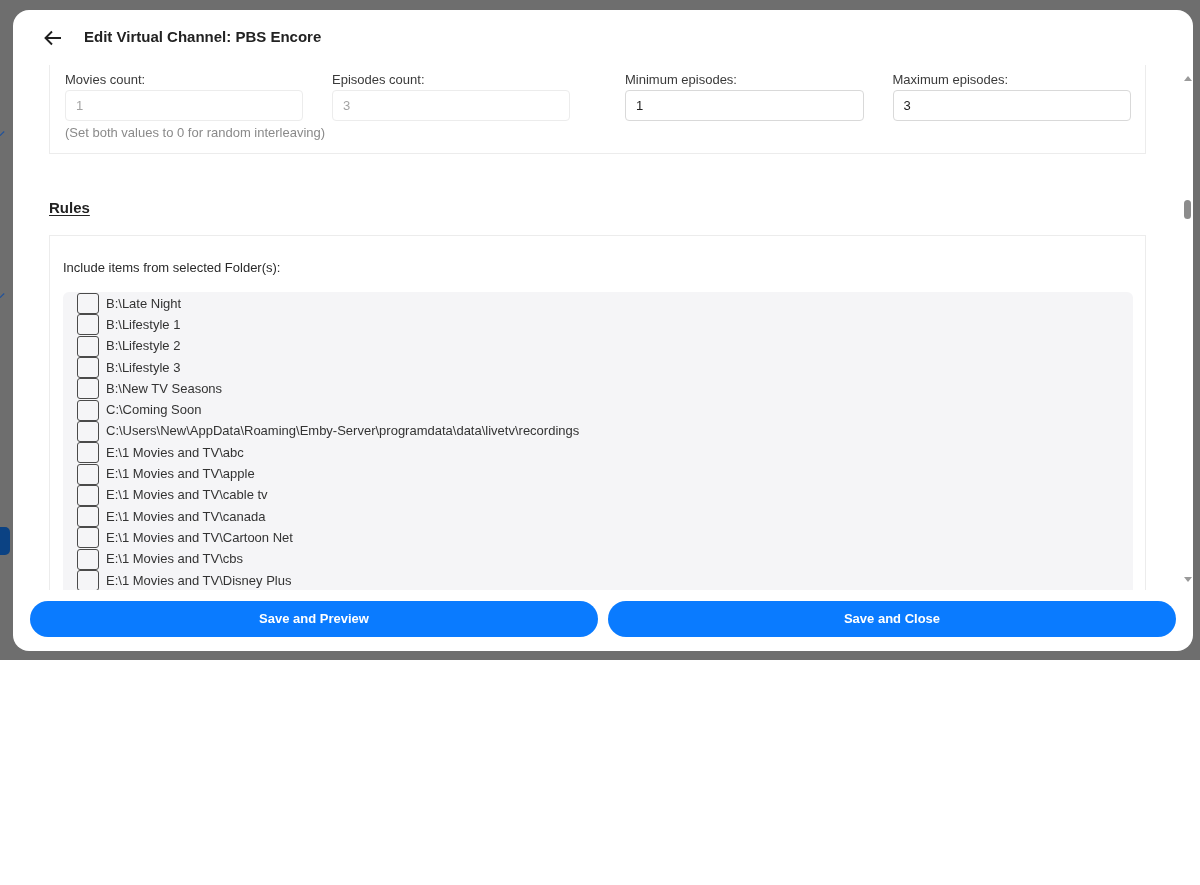 The image size is (1200, 885). Describe the element at coordinates (892, 619) in the screenshot. I see `save-button: Save and Close` at that location.